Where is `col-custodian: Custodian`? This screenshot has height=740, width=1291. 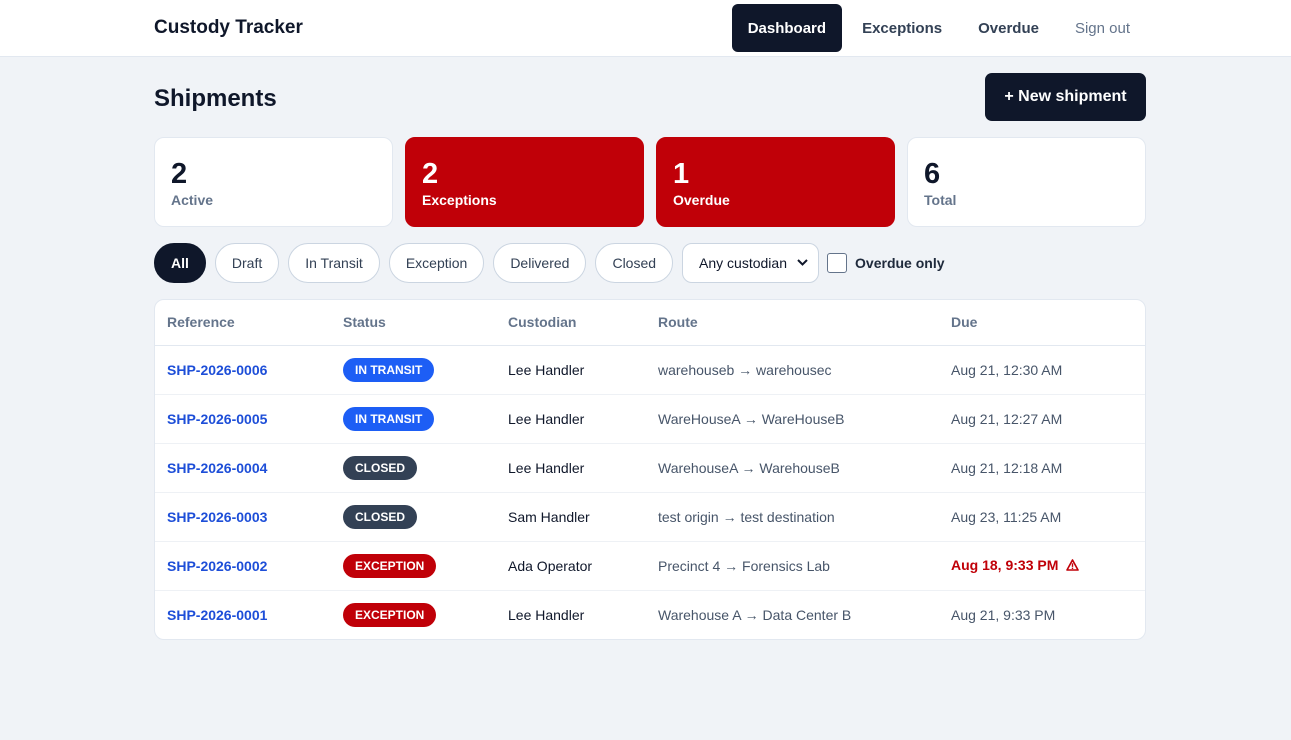 col-custodian: Custodian is located at coordinates (571, 323).